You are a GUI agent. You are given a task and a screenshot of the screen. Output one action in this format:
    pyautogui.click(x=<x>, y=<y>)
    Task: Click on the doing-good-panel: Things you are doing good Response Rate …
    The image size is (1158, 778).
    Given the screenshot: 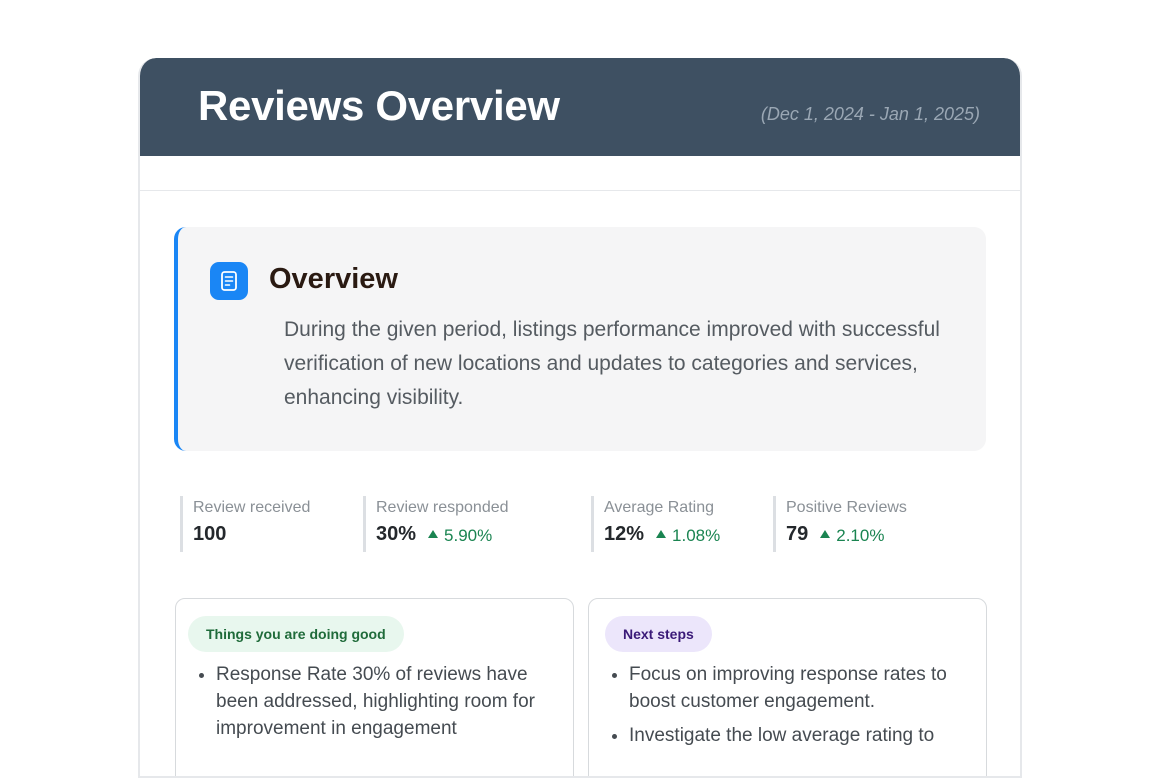 What is the action you would take?
    pyautogui.click(x=374, y=687)
    